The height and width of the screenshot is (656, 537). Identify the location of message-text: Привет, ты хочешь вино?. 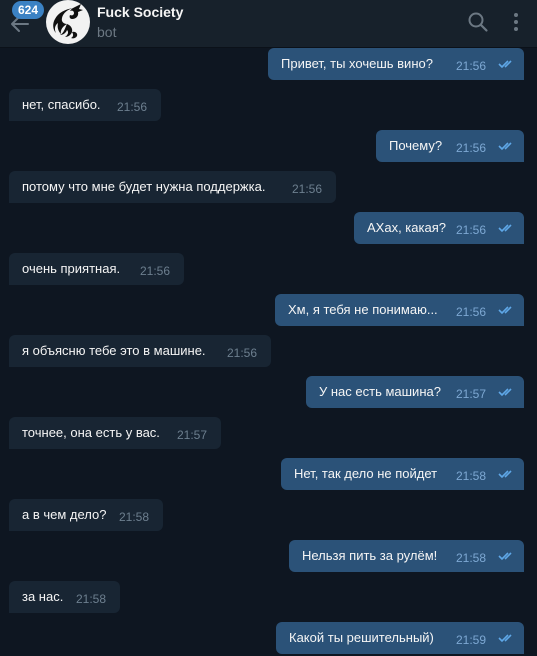
(357, 63).